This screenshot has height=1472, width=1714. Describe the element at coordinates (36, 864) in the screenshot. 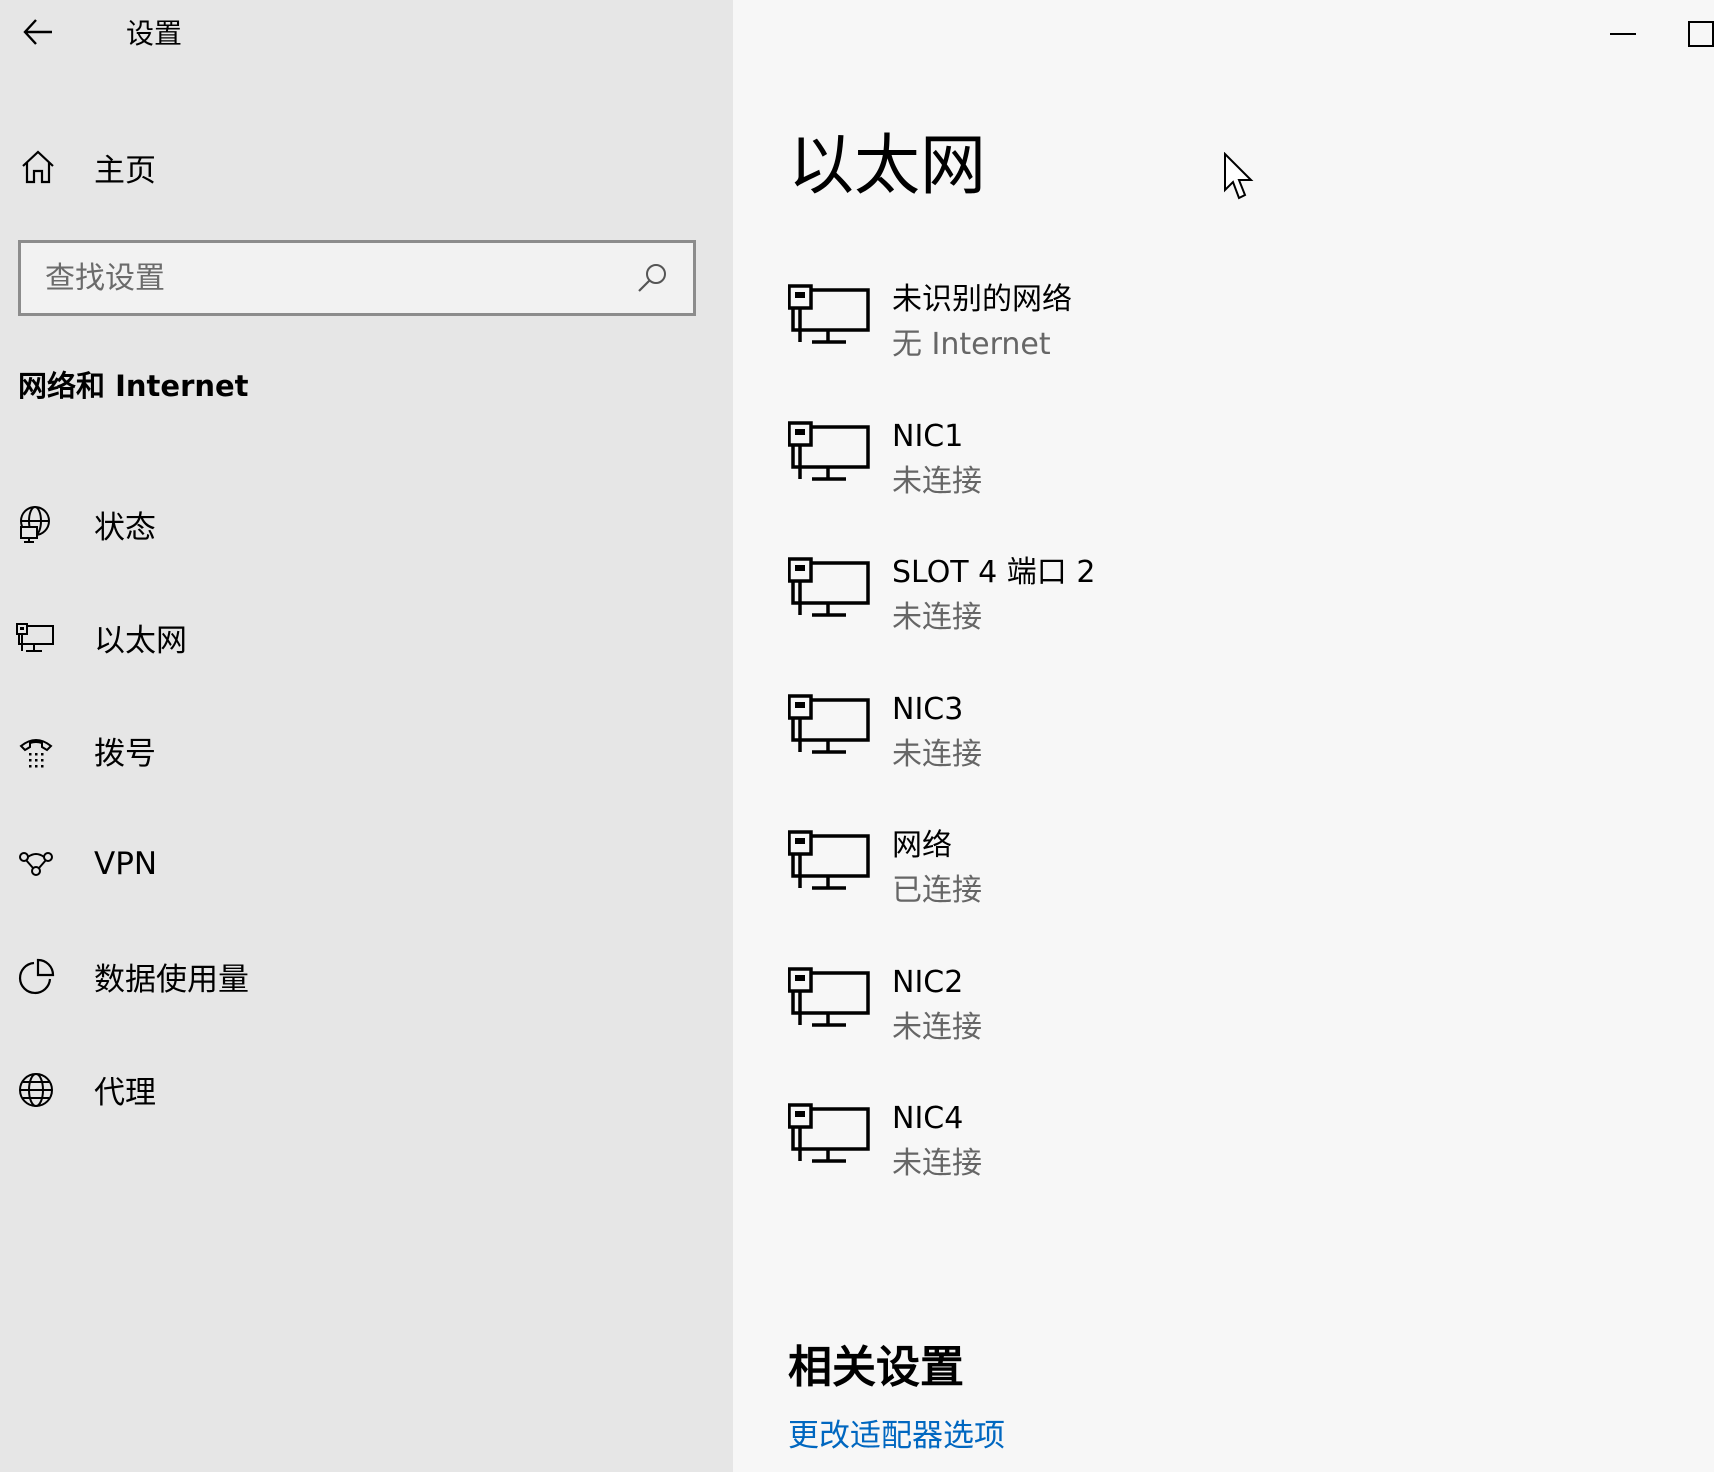

I see `vpn-icon` at that location.